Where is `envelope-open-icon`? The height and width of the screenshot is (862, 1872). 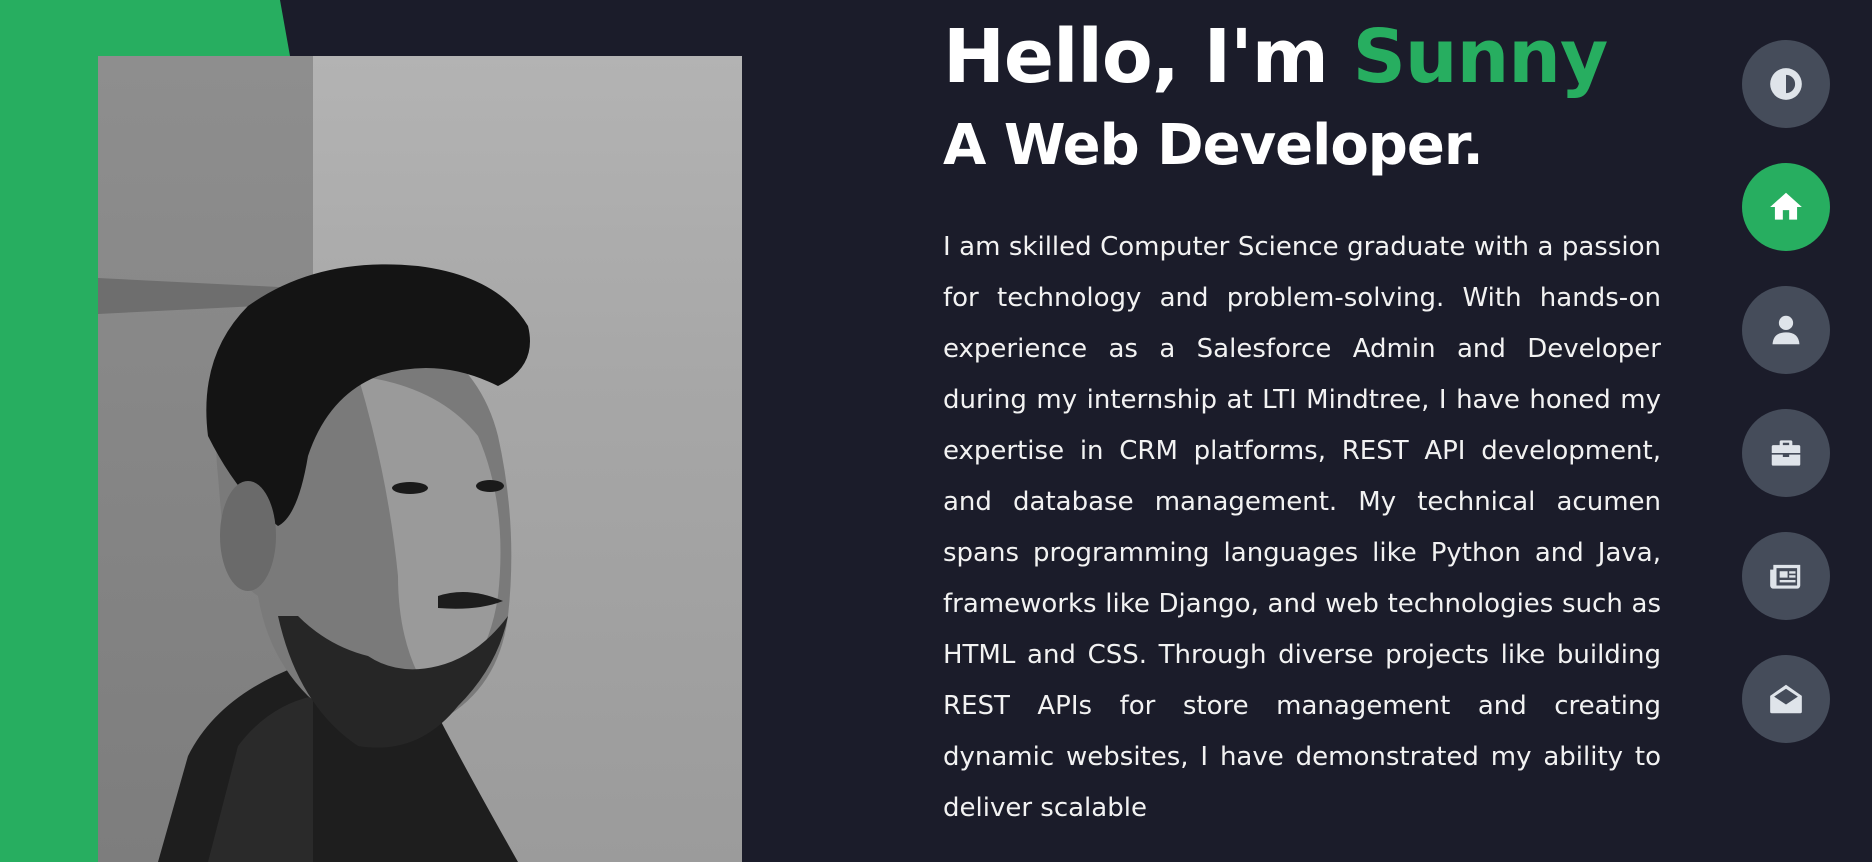
envelope-open-icon is located at coordinates (1786, 699).